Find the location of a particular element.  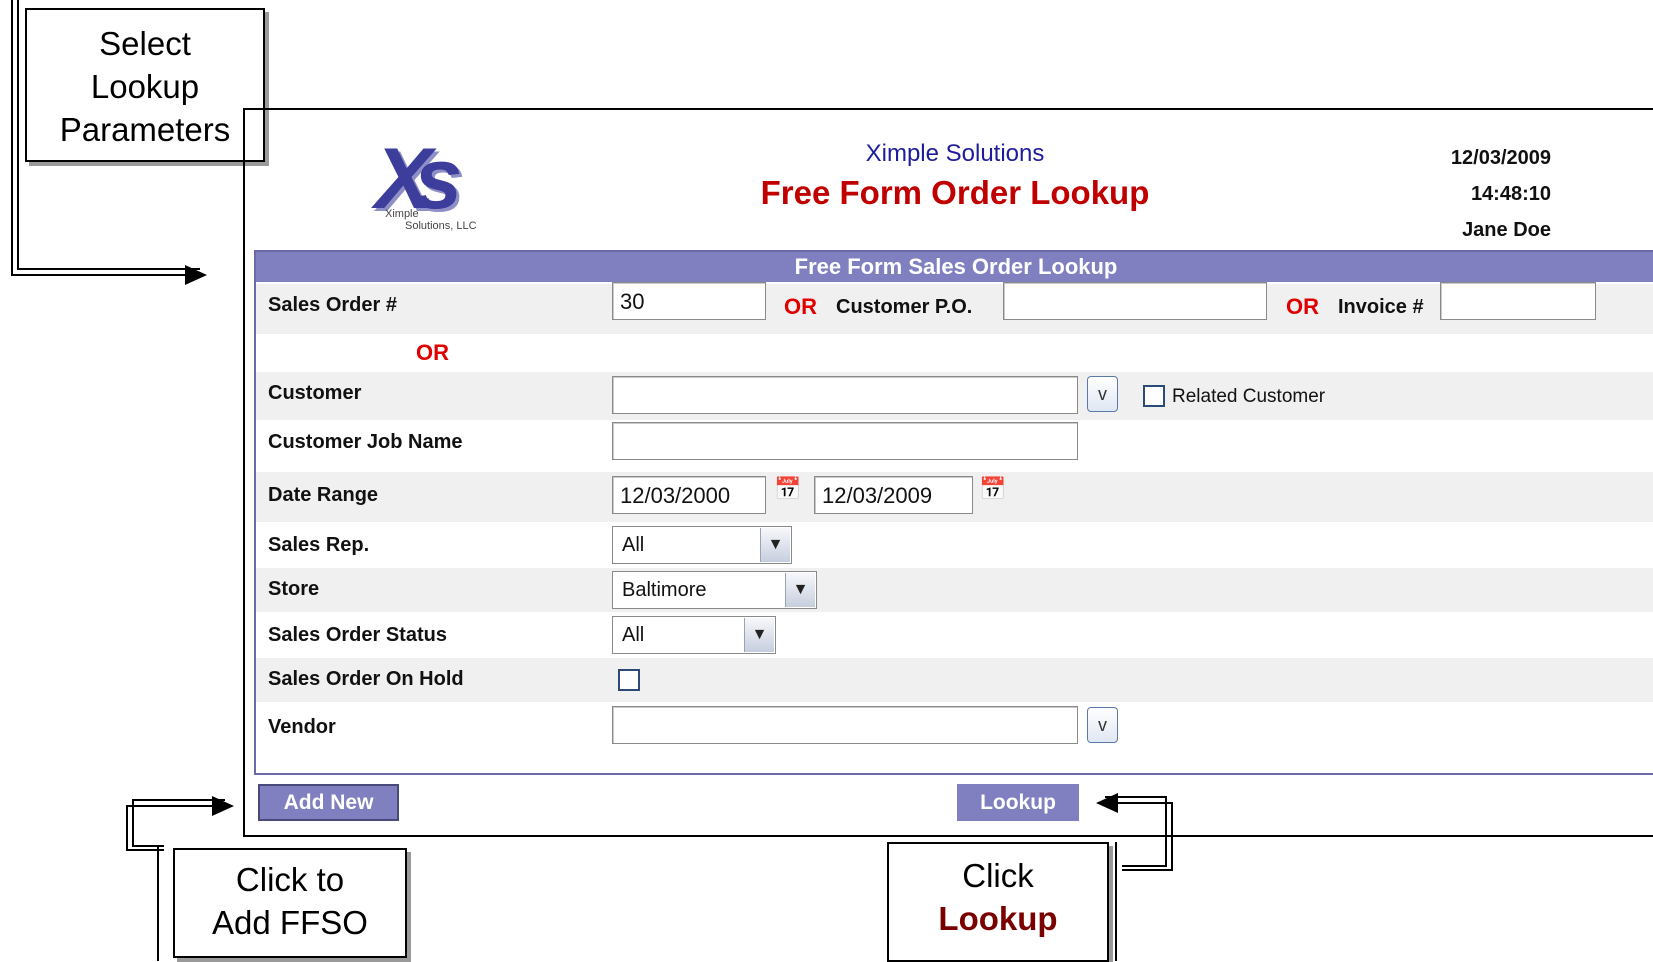

customer-input is located at coordinates (845, 395).